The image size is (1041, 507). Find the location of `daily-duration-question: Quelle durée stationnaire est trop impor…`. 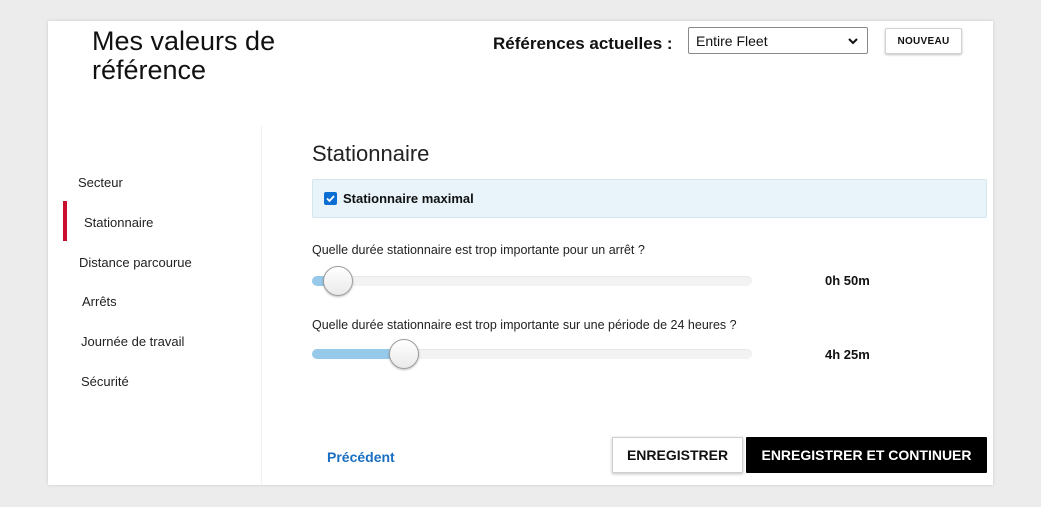

daily-duration-question: Quelle durée stationnaire est trop impor… is located at coordinates (524, 325).